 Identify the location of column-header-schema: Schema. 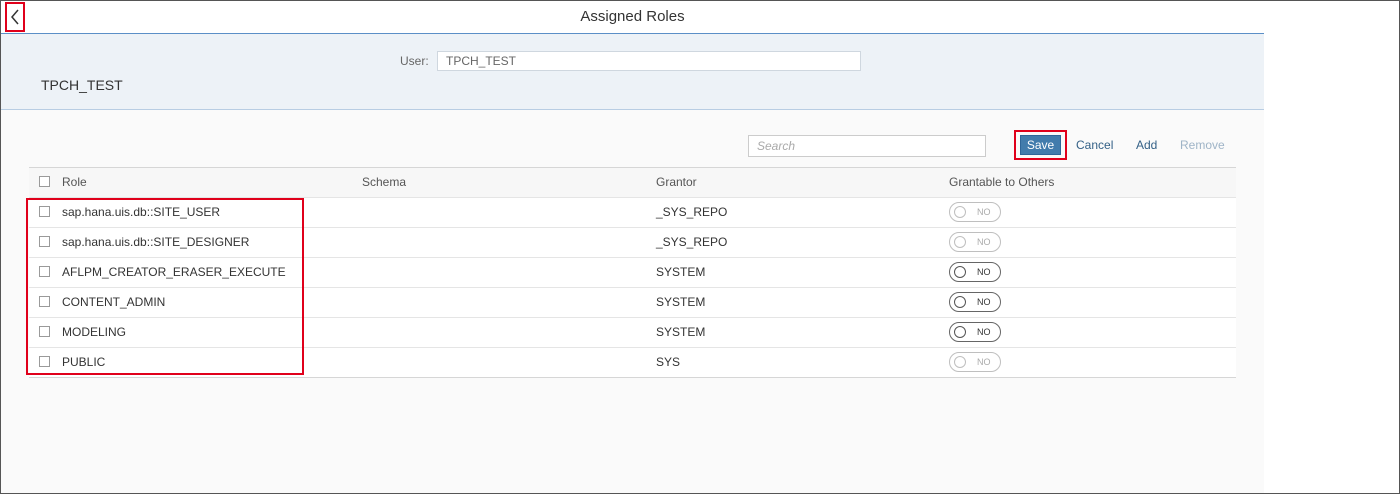
(384, 182).